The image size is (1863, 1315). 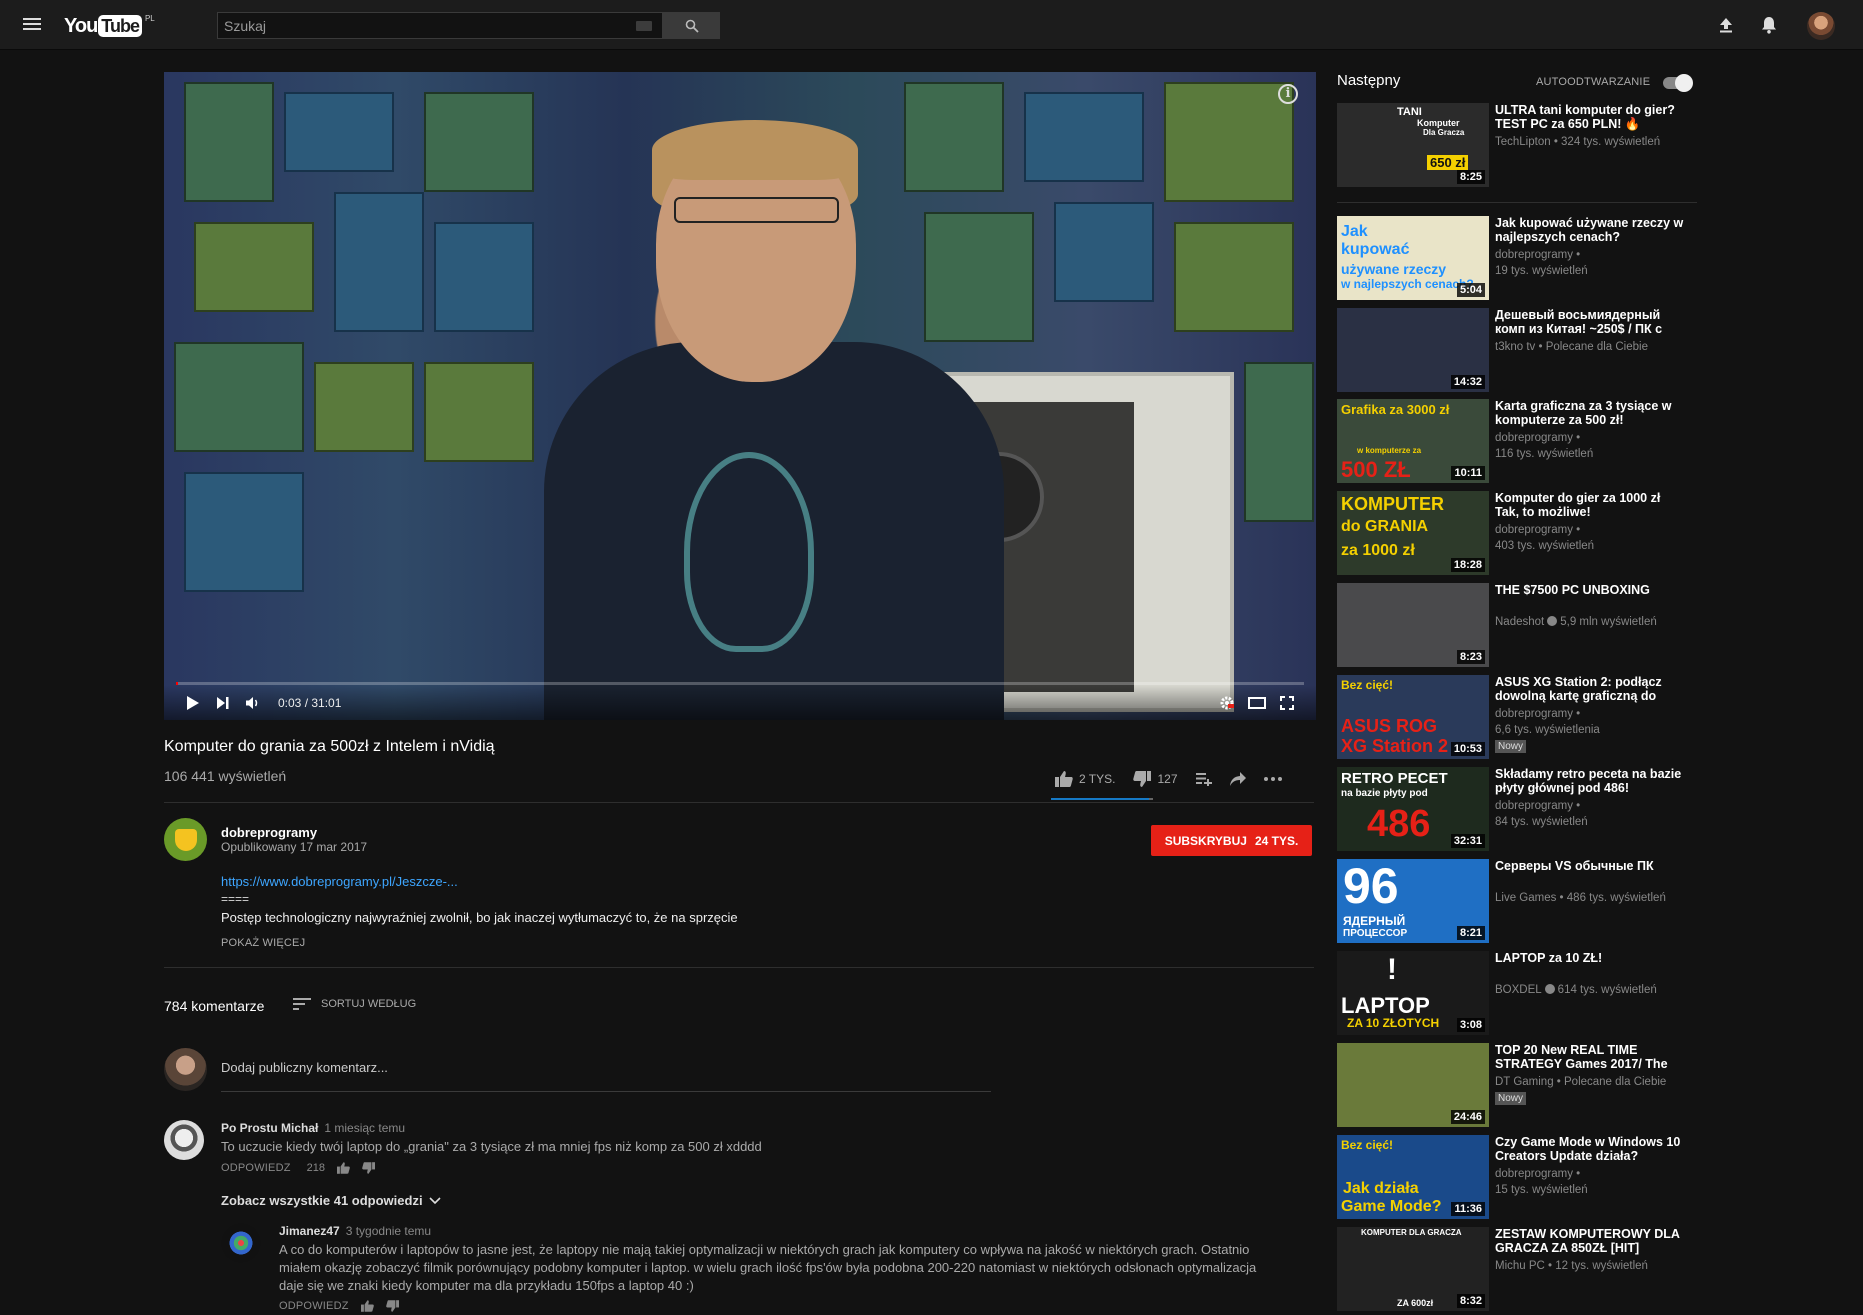 I want to click on info-icon: i, so click(x=1288, y=94).